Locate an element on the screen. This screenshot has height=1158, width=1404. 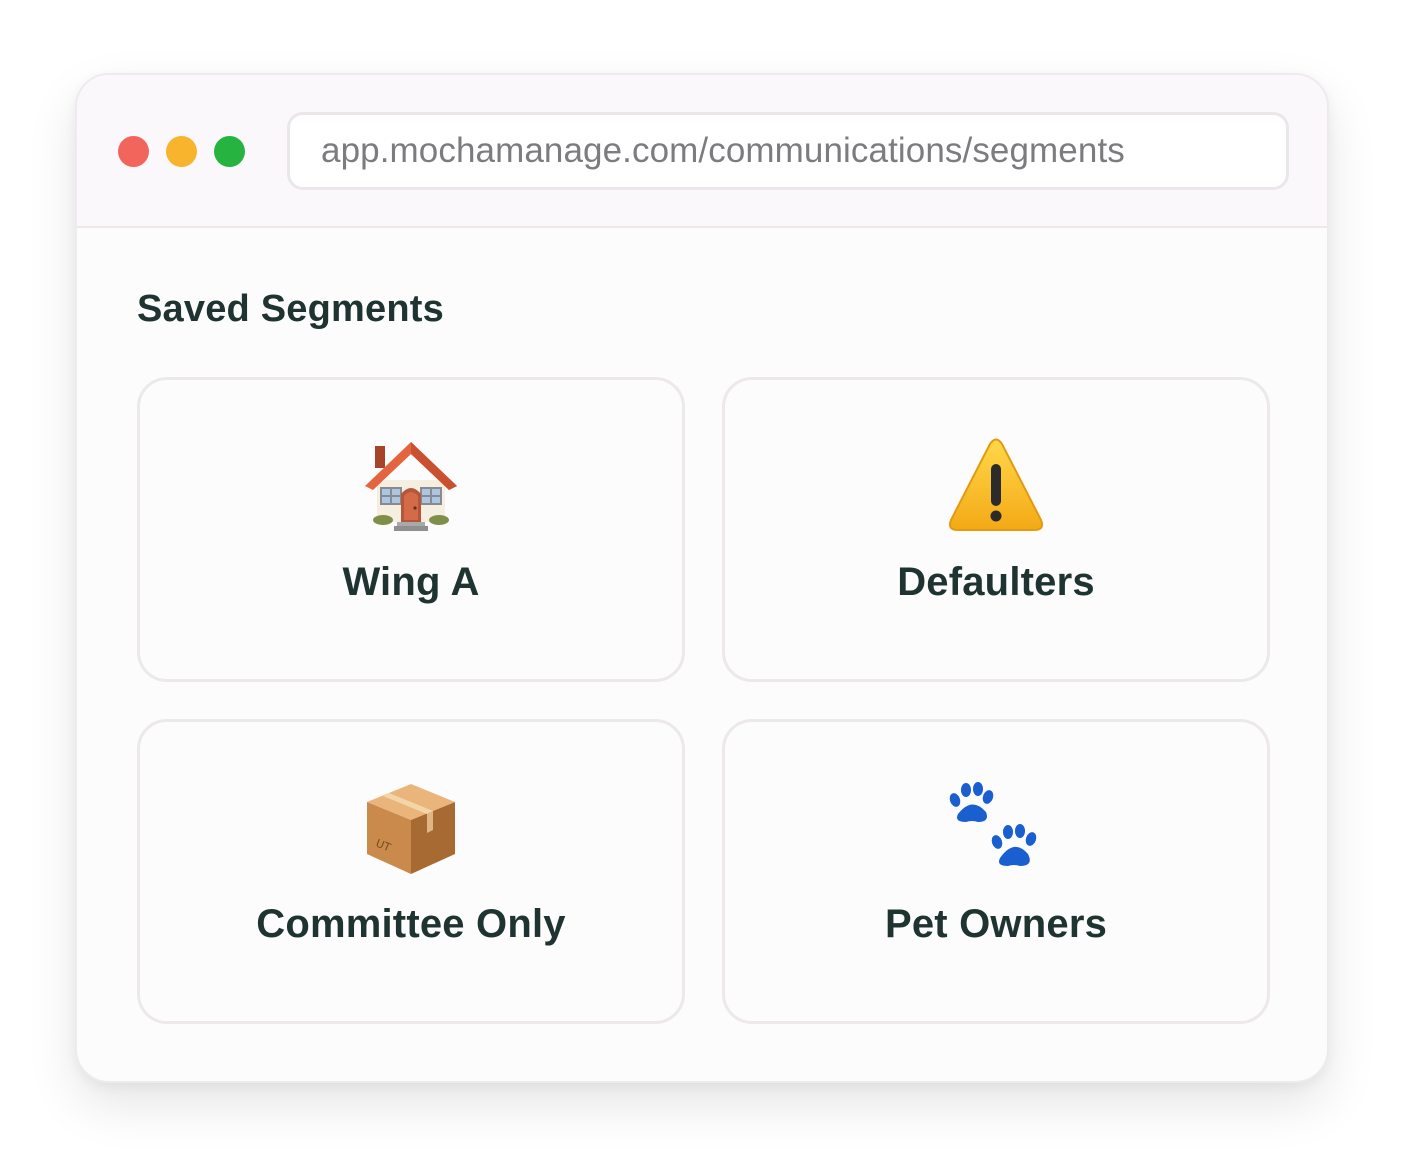
paw-prints-icon is located at coordinates (996, 828).